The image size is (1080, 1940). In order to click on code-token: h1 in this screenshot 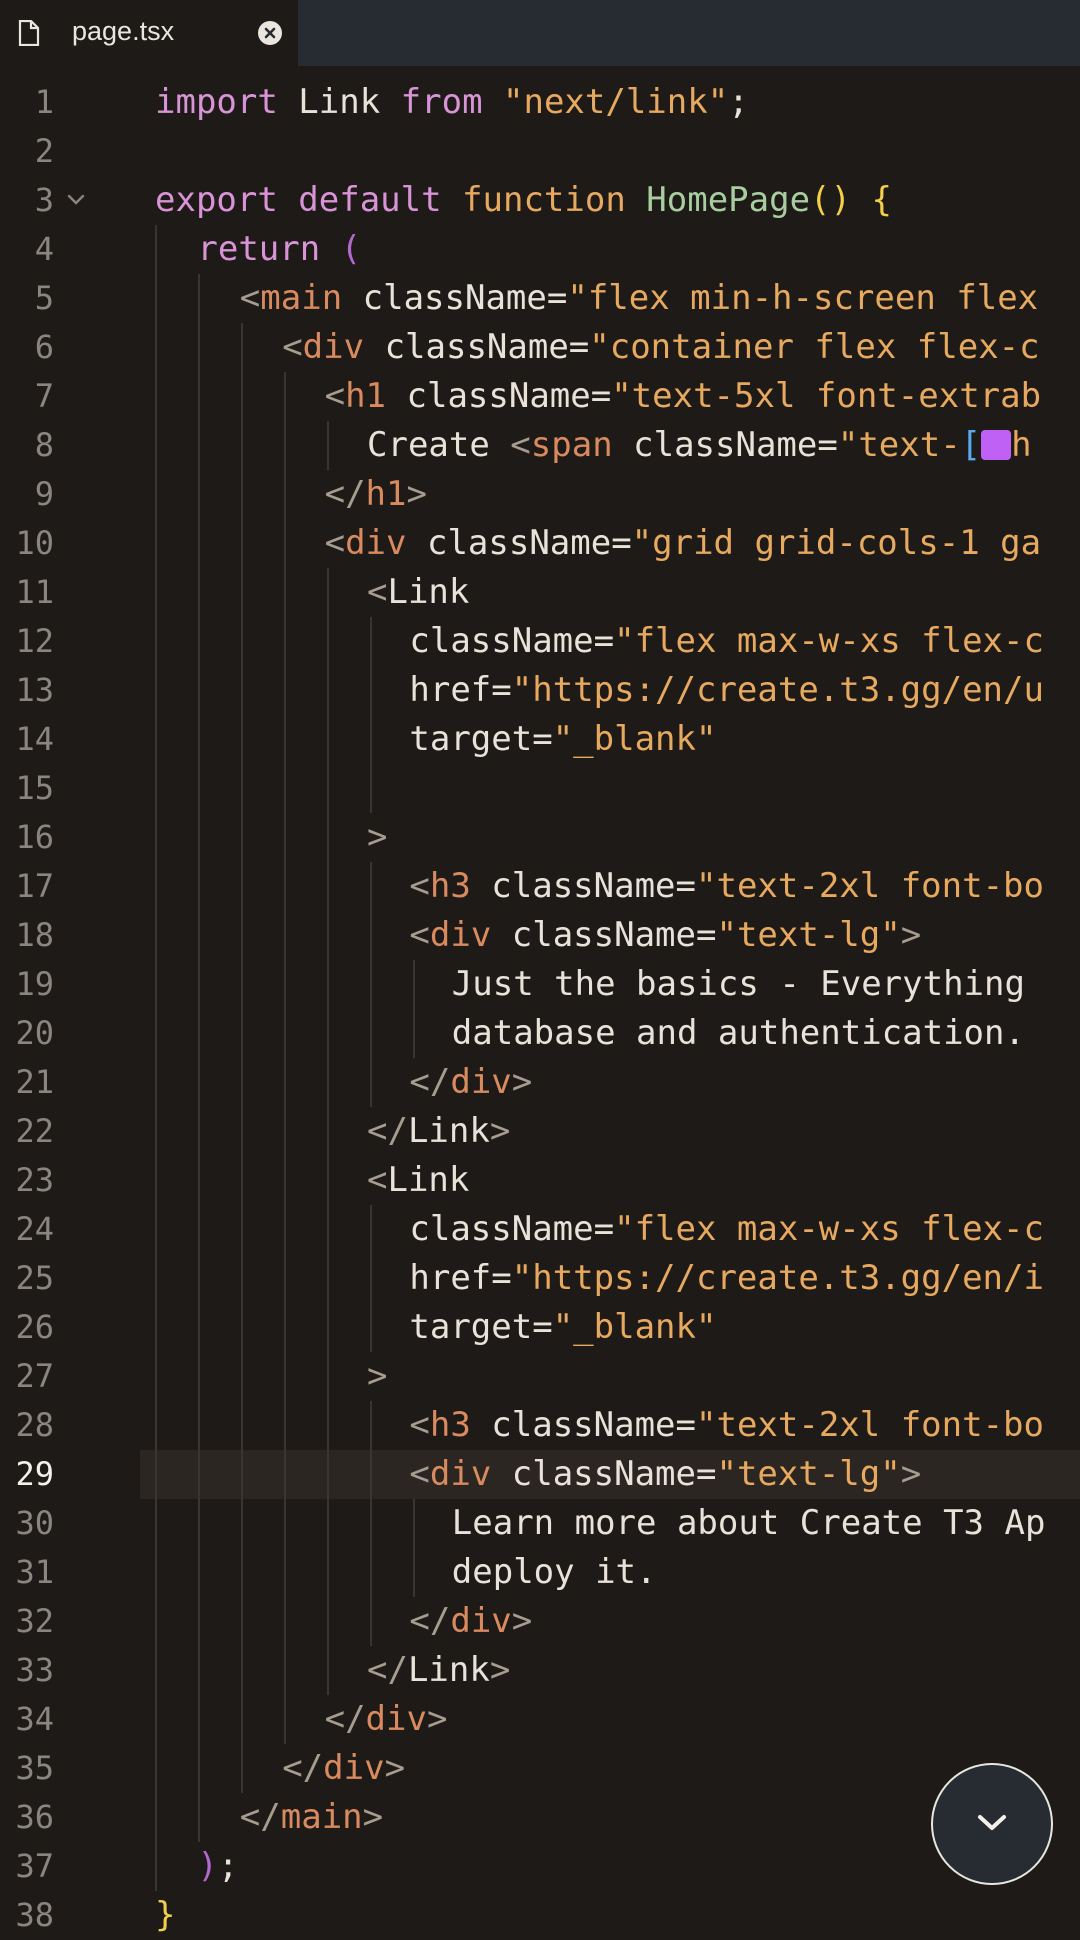, I will do `click(386, 494)`.